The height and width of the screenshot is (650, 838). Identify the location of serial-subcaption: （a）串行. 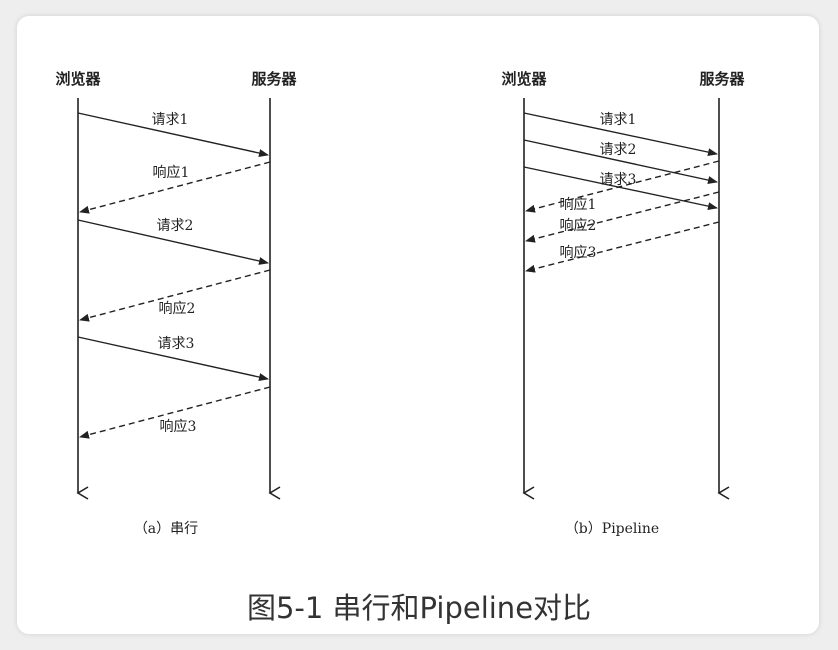
(166, 529).